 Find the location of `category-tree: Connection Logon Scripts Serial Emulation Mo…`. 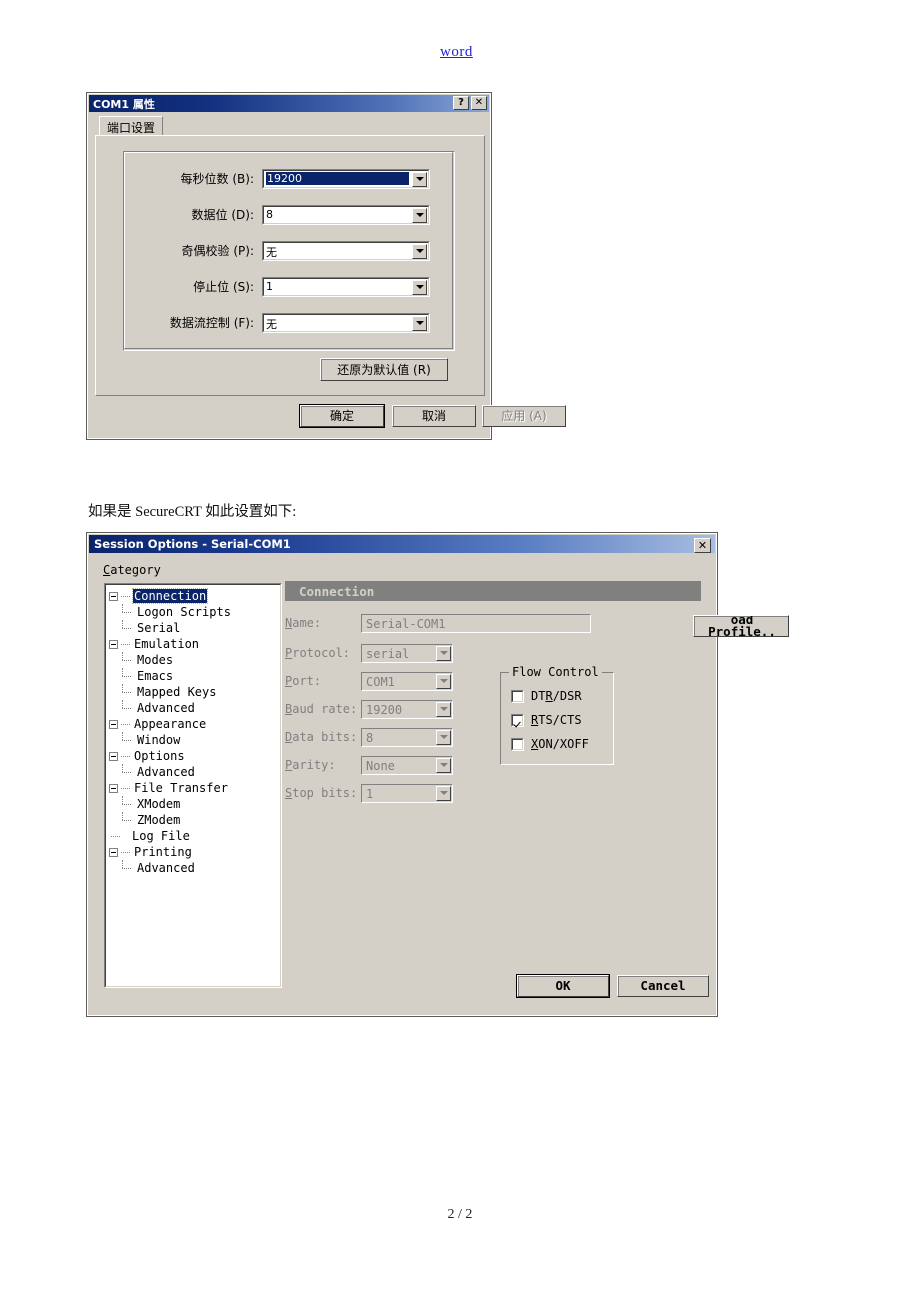

category-tree: Connection Logon Scripts Serial Emulation Mo… is located at coordinates (193, 785).